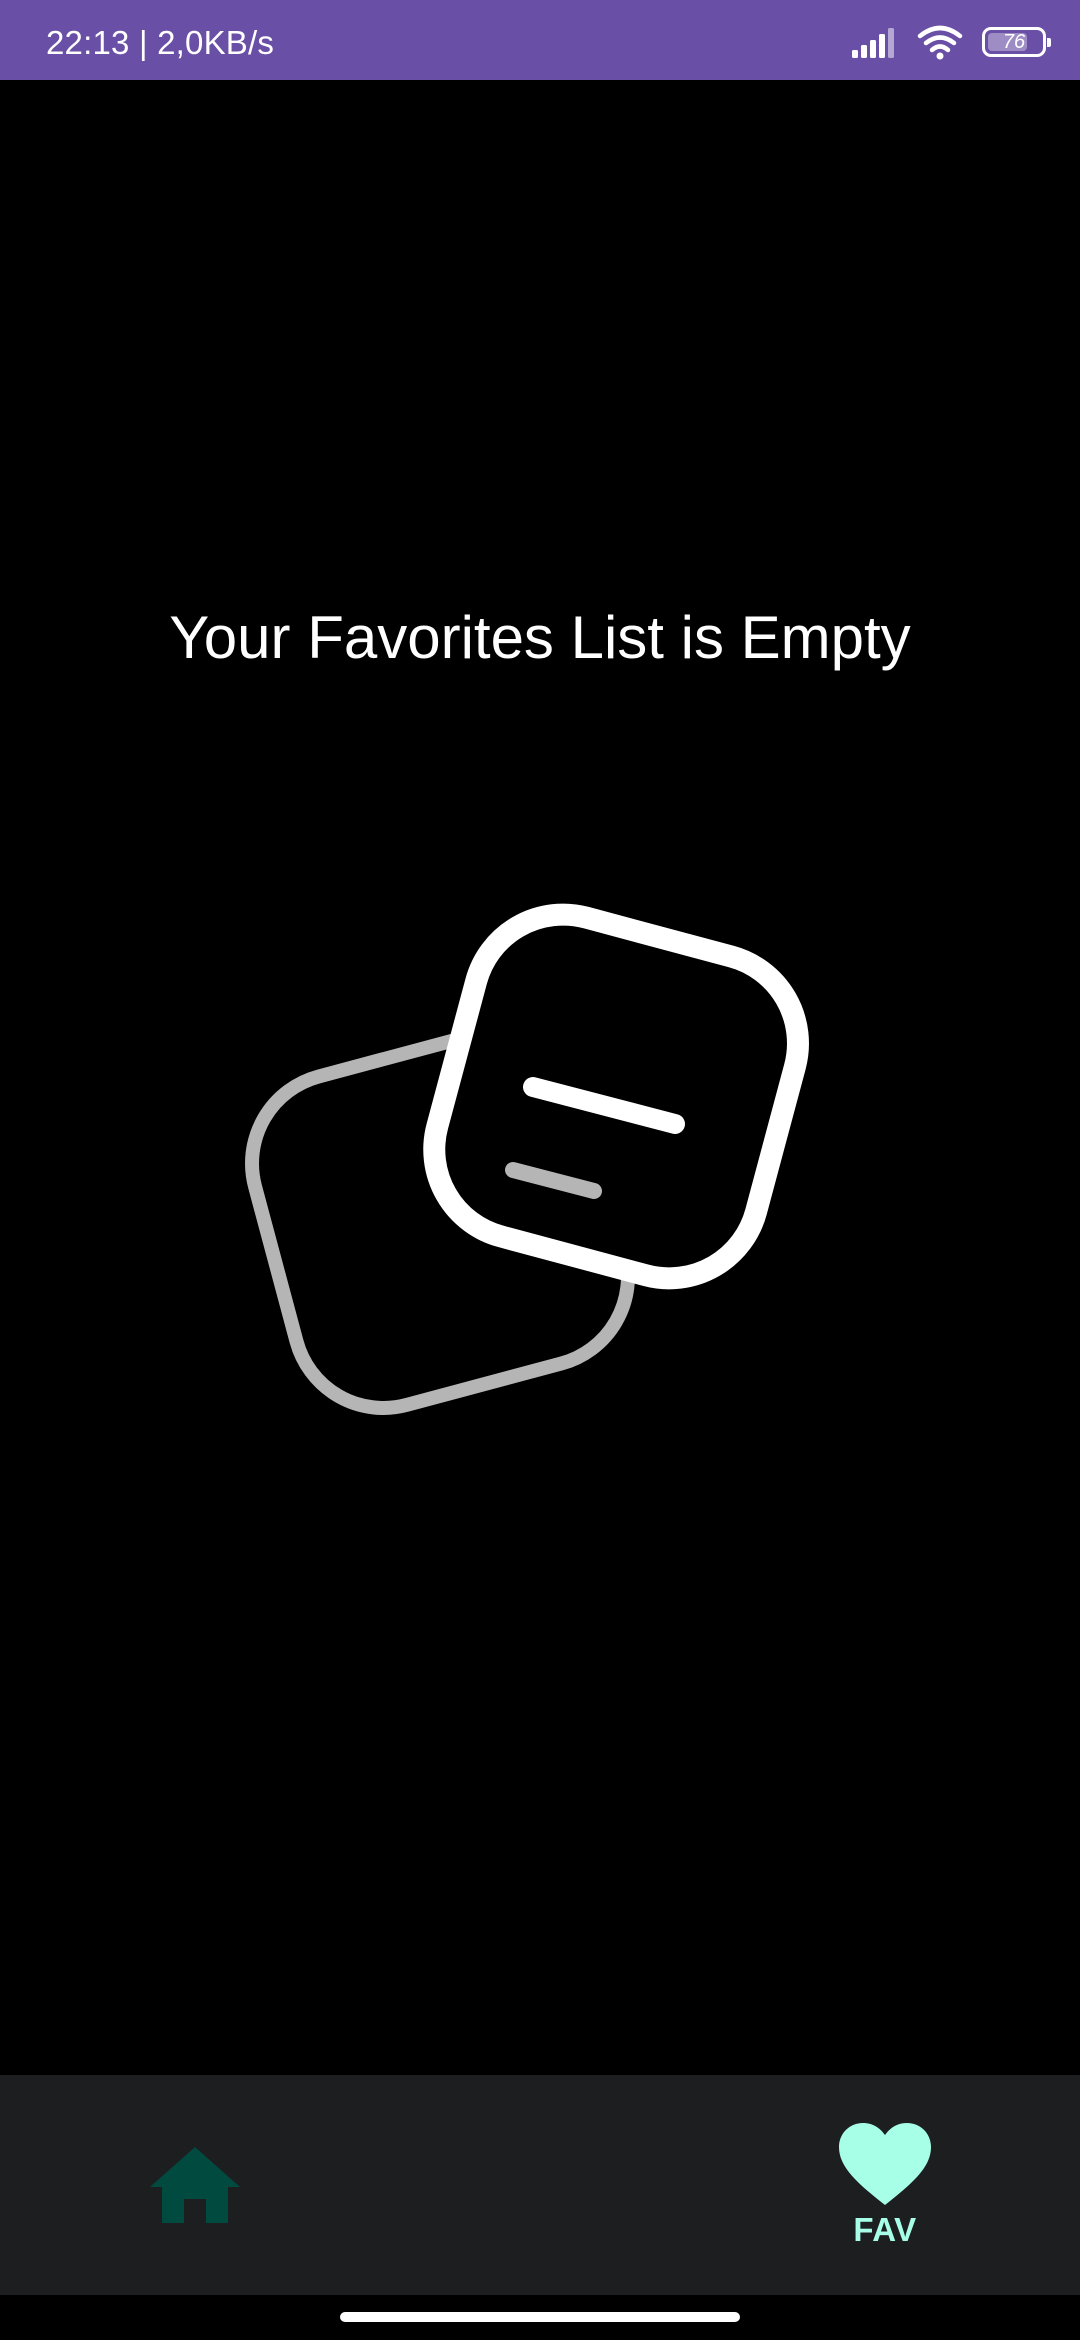 The image size is (1080, 2340). Describe the element at coordinates (885, 2164) in the screenshot. I see `heart-icon` at that location.